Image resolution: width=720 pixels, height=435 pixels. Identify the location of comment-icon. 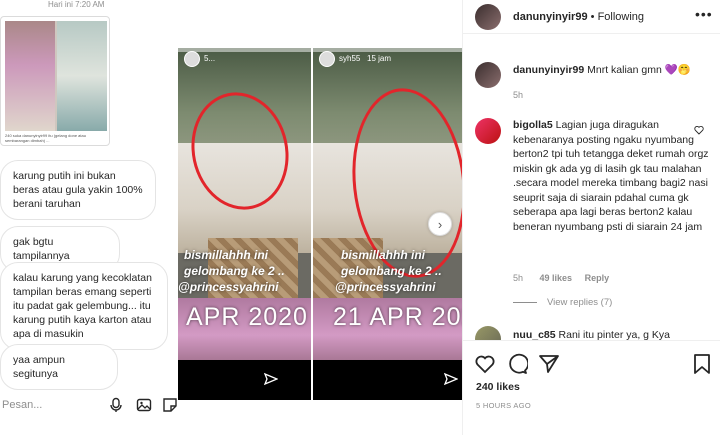
(517, 364).